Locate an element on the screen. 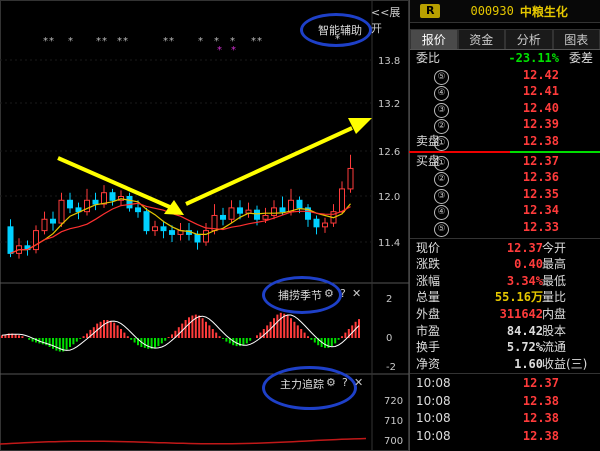 This screenshot has width=600, height=451. quote-value: 12.37 is located at coordinates (524, 247).